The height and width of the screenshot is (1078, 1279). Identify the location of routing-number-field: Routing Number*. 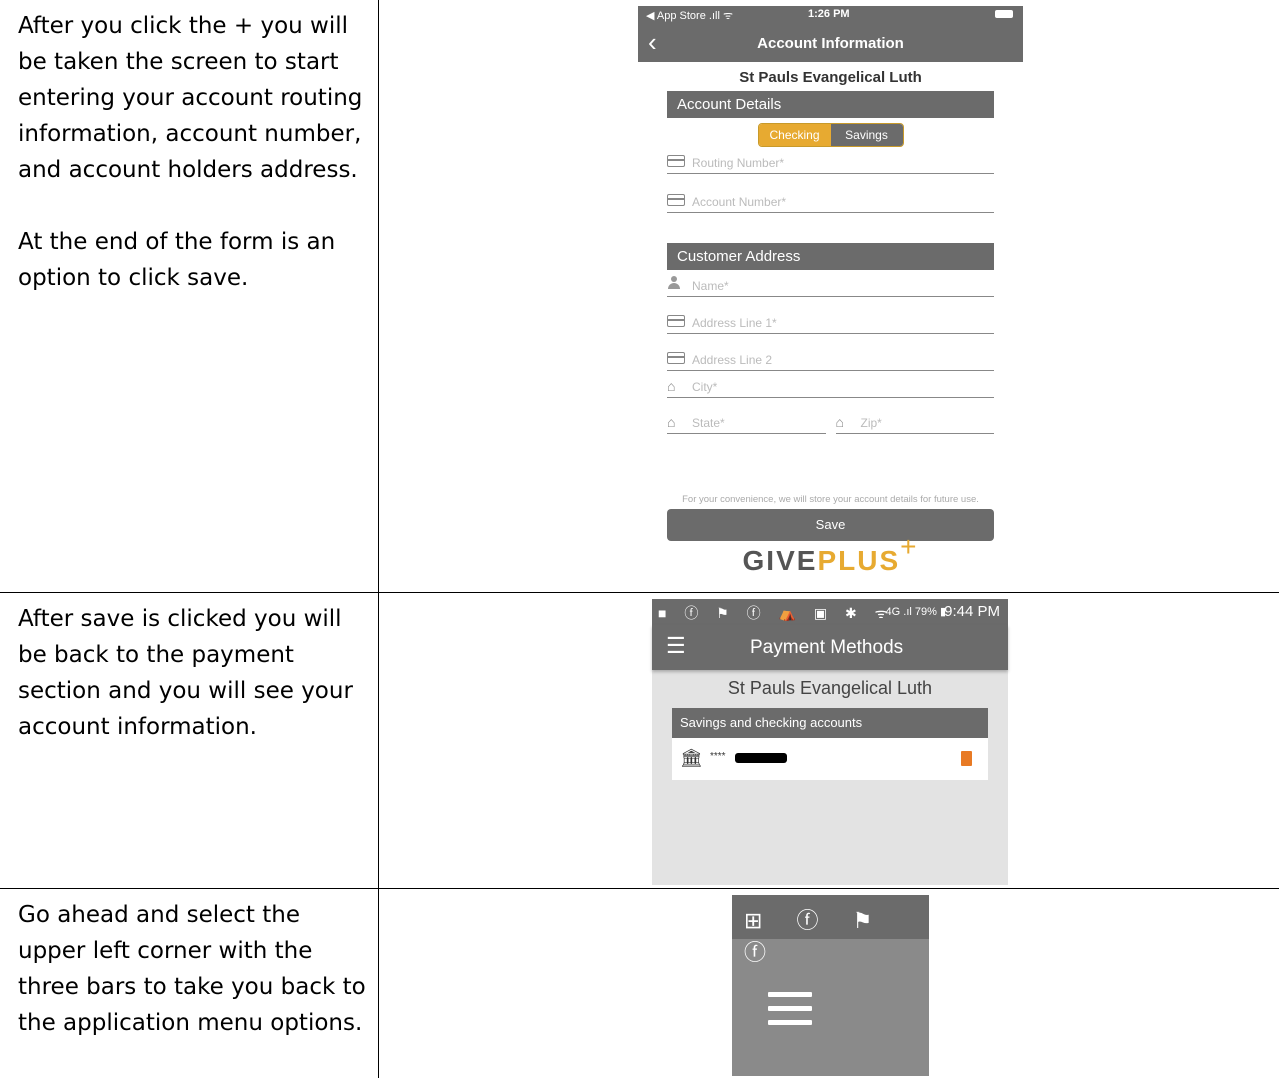
(830, 160).